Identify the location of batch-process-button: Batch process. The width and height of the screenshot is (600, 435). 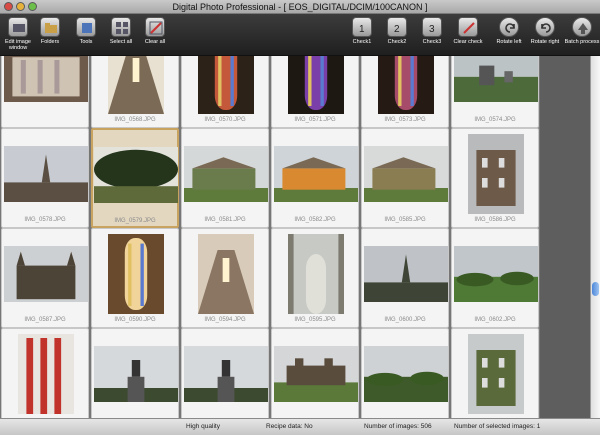
(580, 36).